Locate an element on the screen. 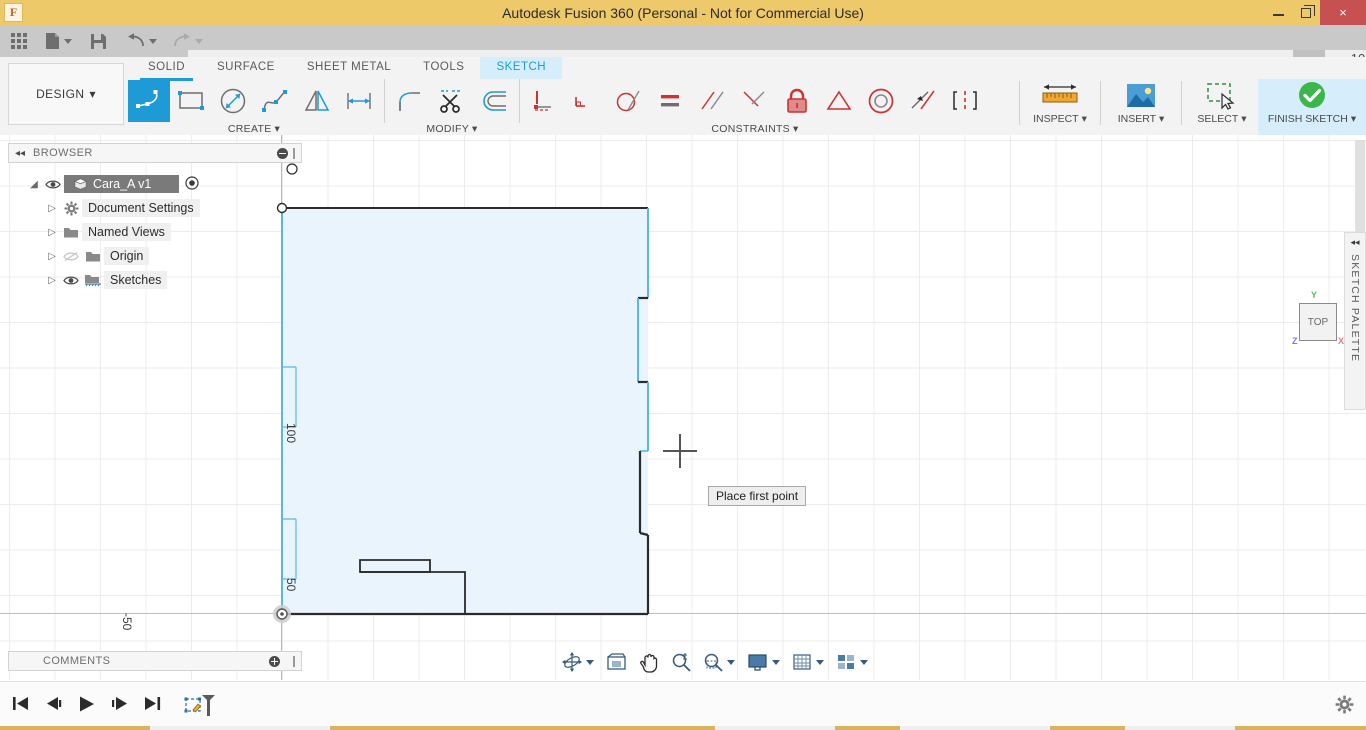  look-at-button is located at coordinates (616, 662).